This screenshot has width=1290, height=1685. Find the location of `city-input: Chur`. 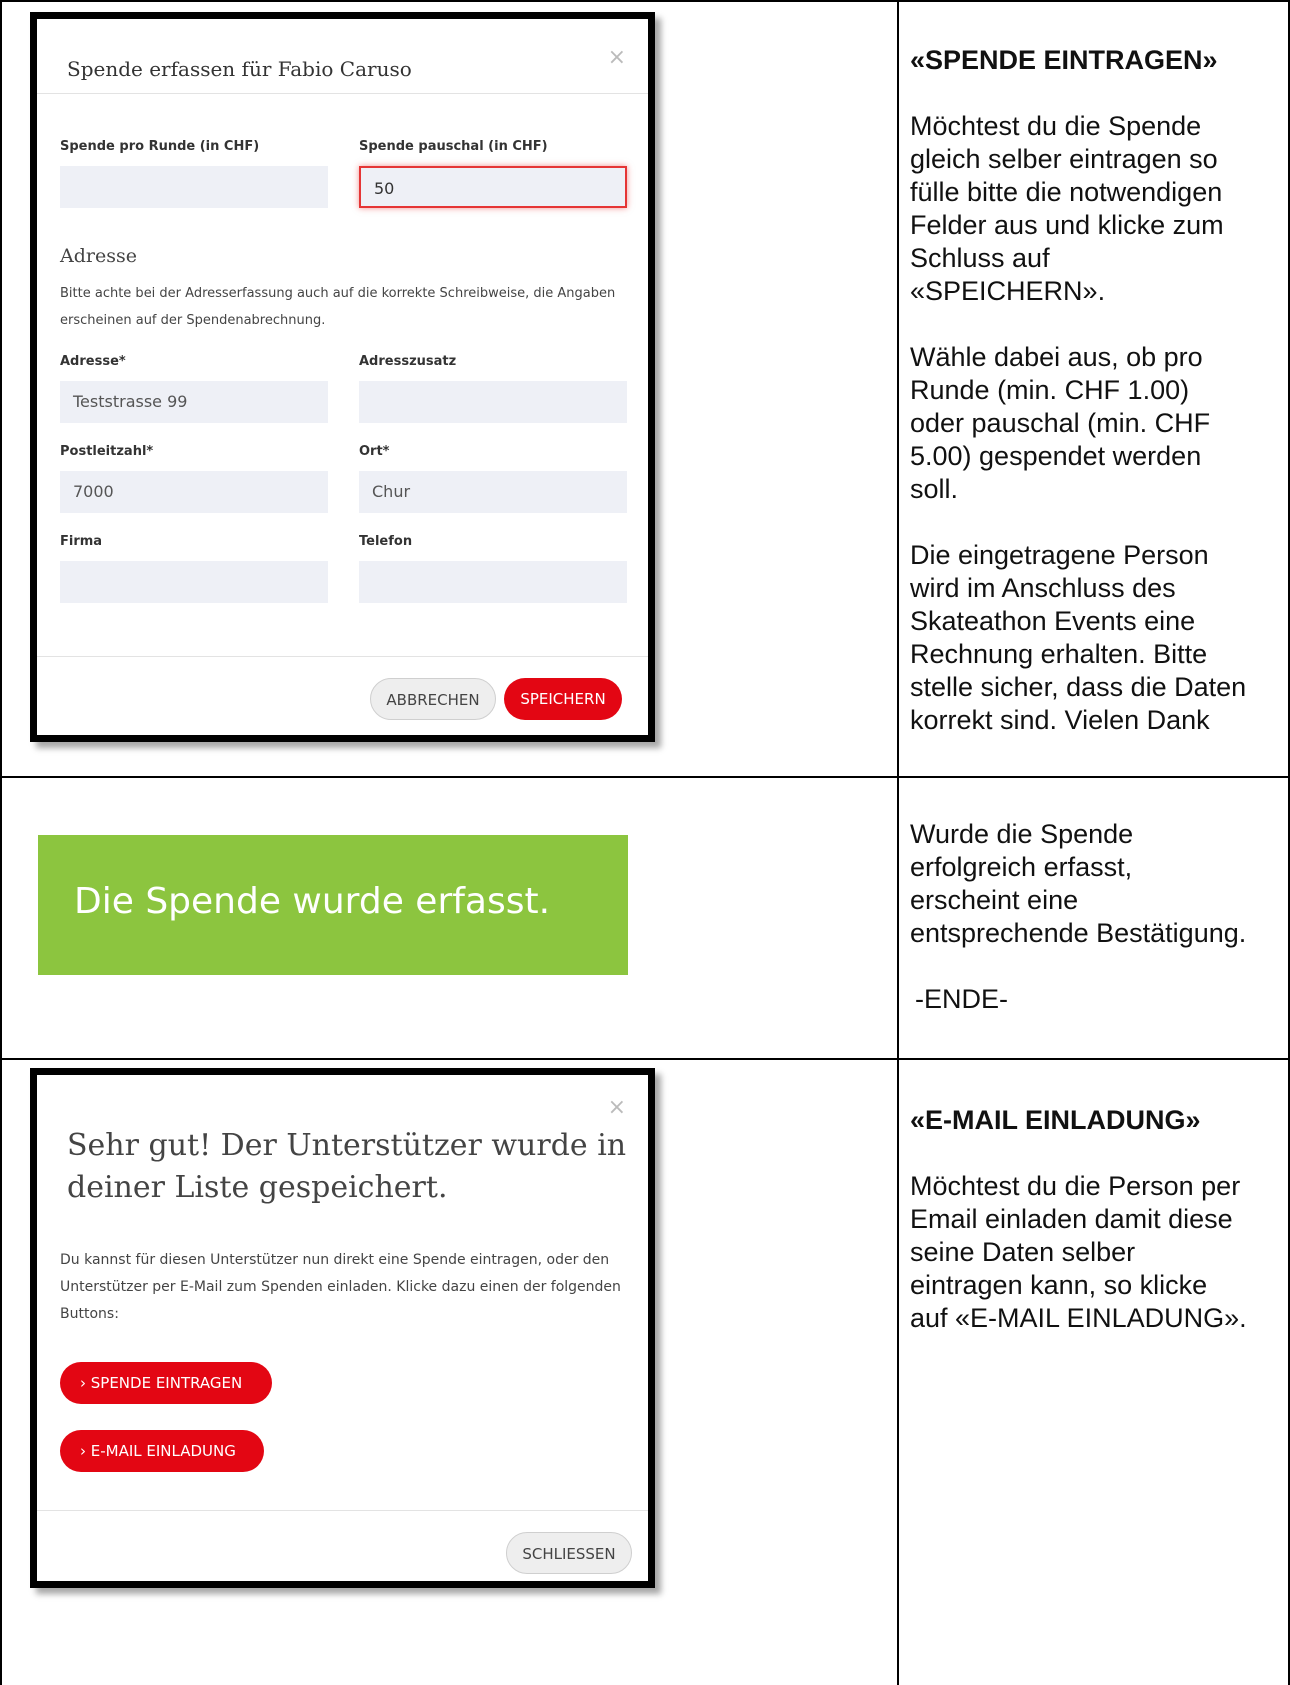

city-input: Chur is located at coordinates (493, 492).